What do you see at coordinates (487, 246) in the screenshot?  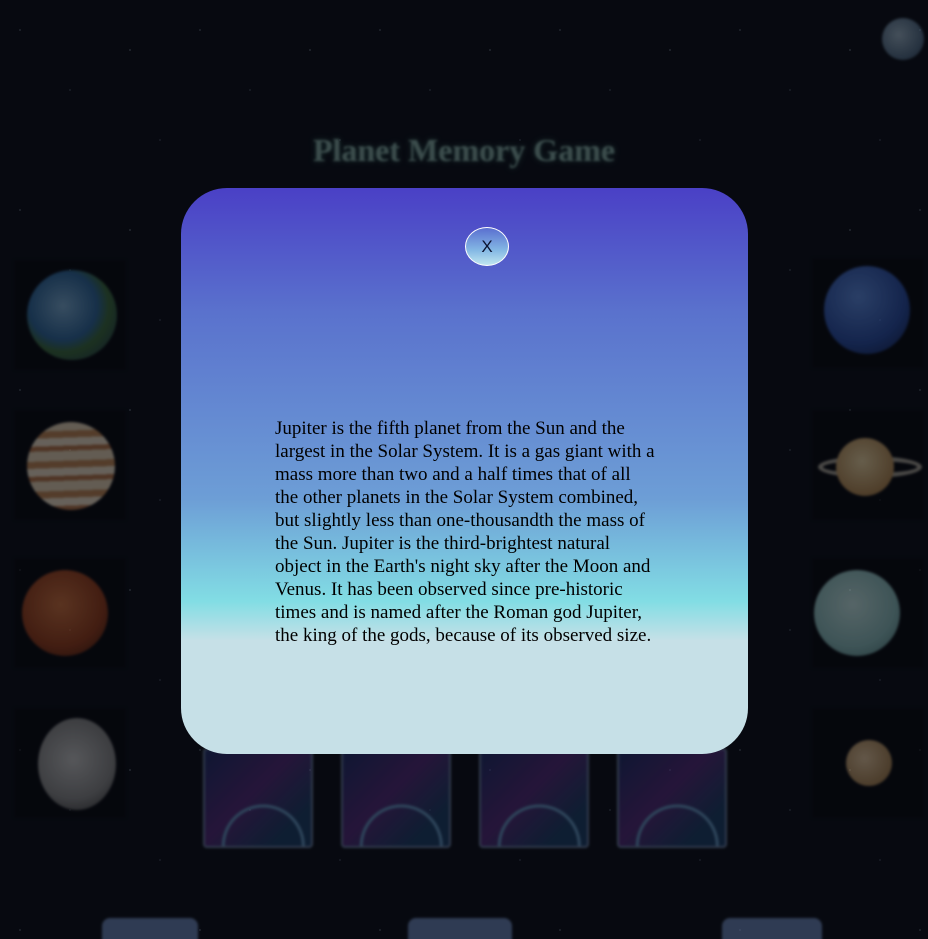 I see `close-button: X` at bounding box center [487, 246].